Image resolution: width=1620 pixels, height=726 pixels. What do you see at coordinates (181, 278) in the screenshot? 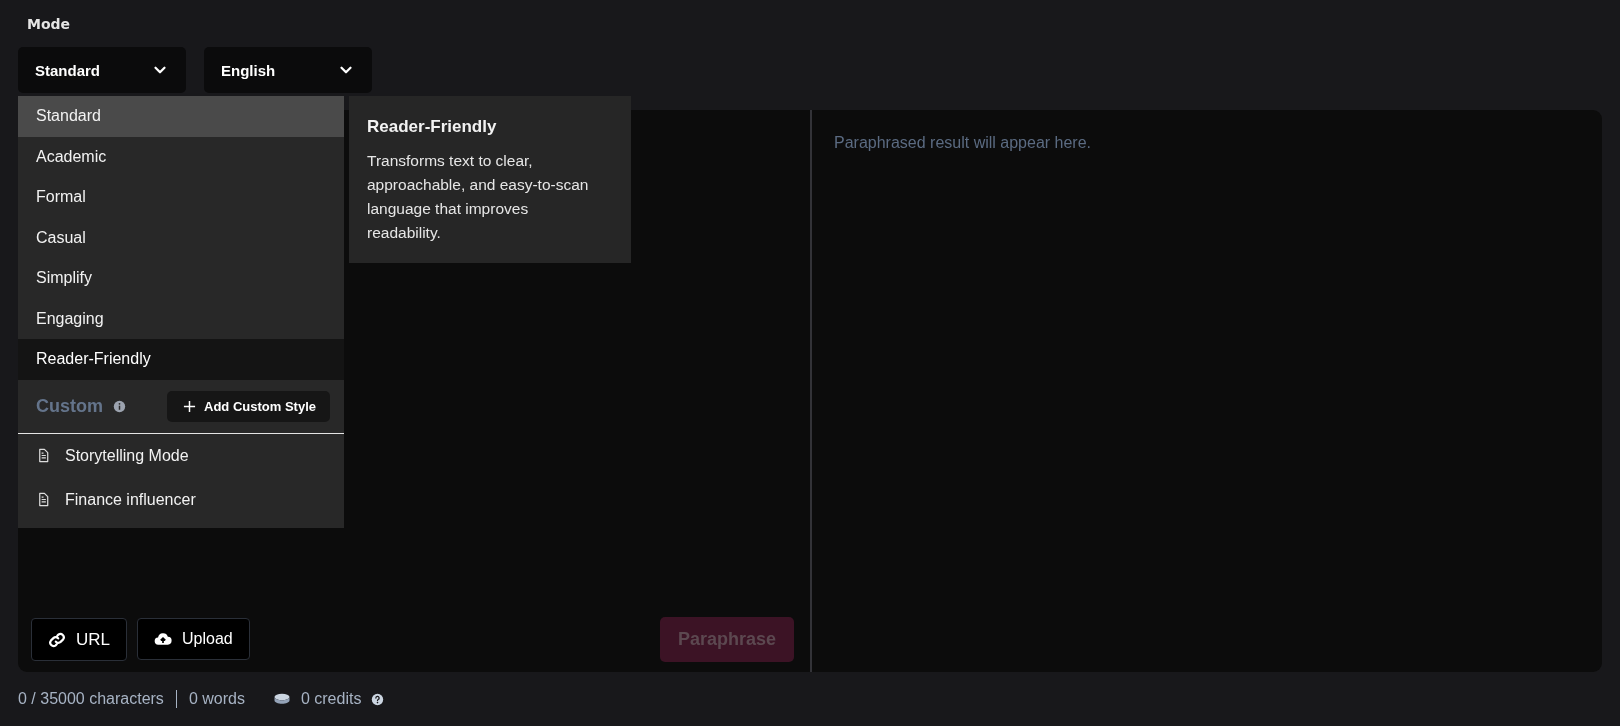
I see `menu-item: Simplify` at bounding box center [181, 278].